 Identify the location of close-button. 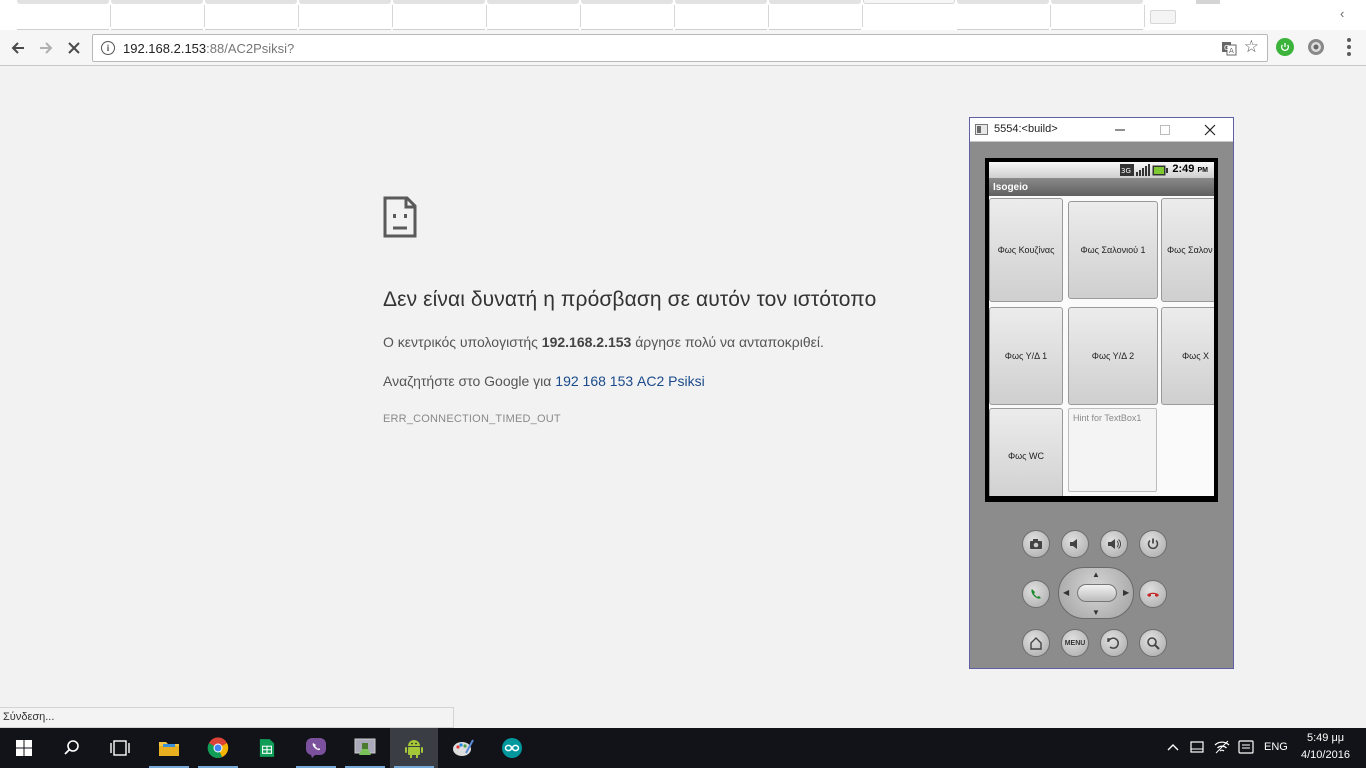
(1210, 130).